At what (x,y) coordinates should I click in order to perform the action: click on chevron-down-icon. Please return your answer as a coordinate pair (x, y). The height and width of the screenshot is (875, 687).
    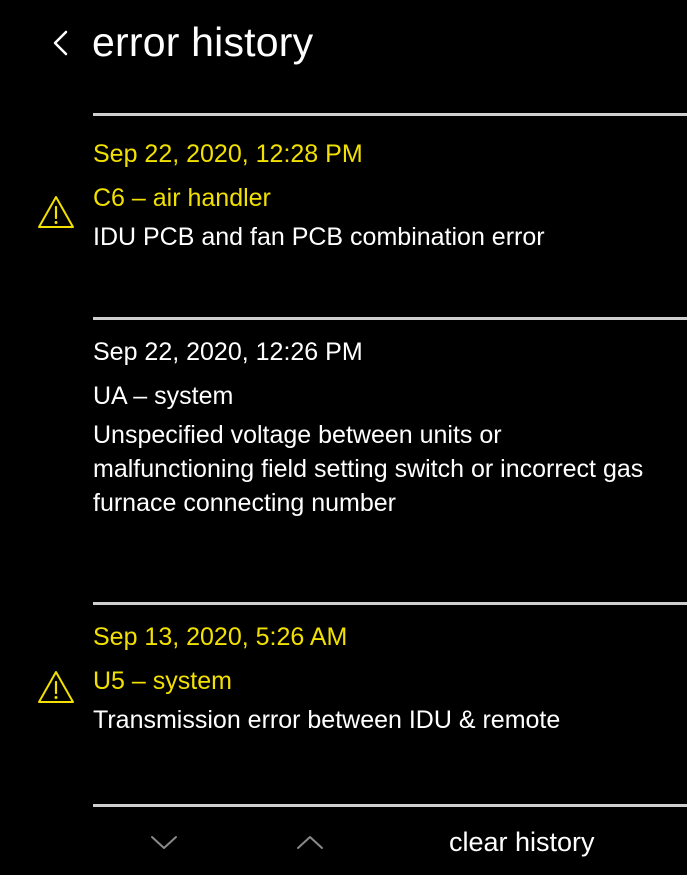
    Looking at the image, I should click on (164, 842).